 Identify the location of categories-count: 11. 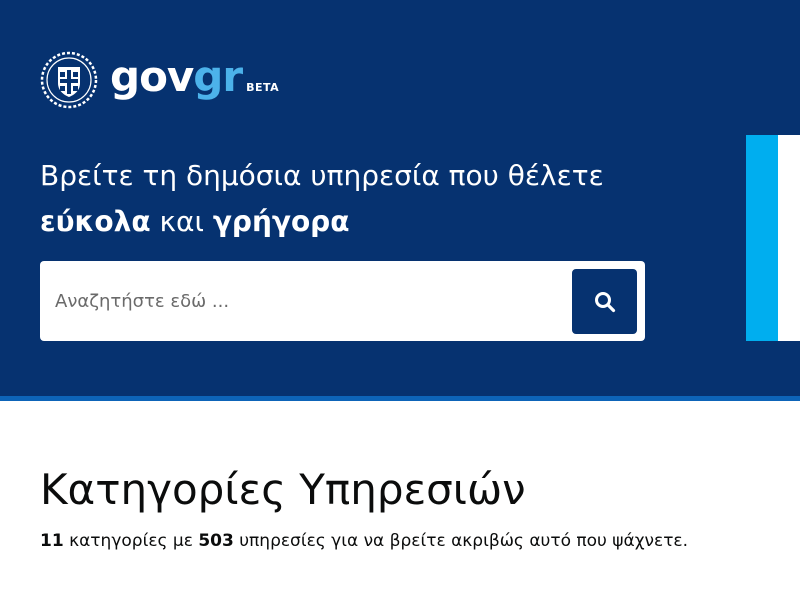
(52, 541).